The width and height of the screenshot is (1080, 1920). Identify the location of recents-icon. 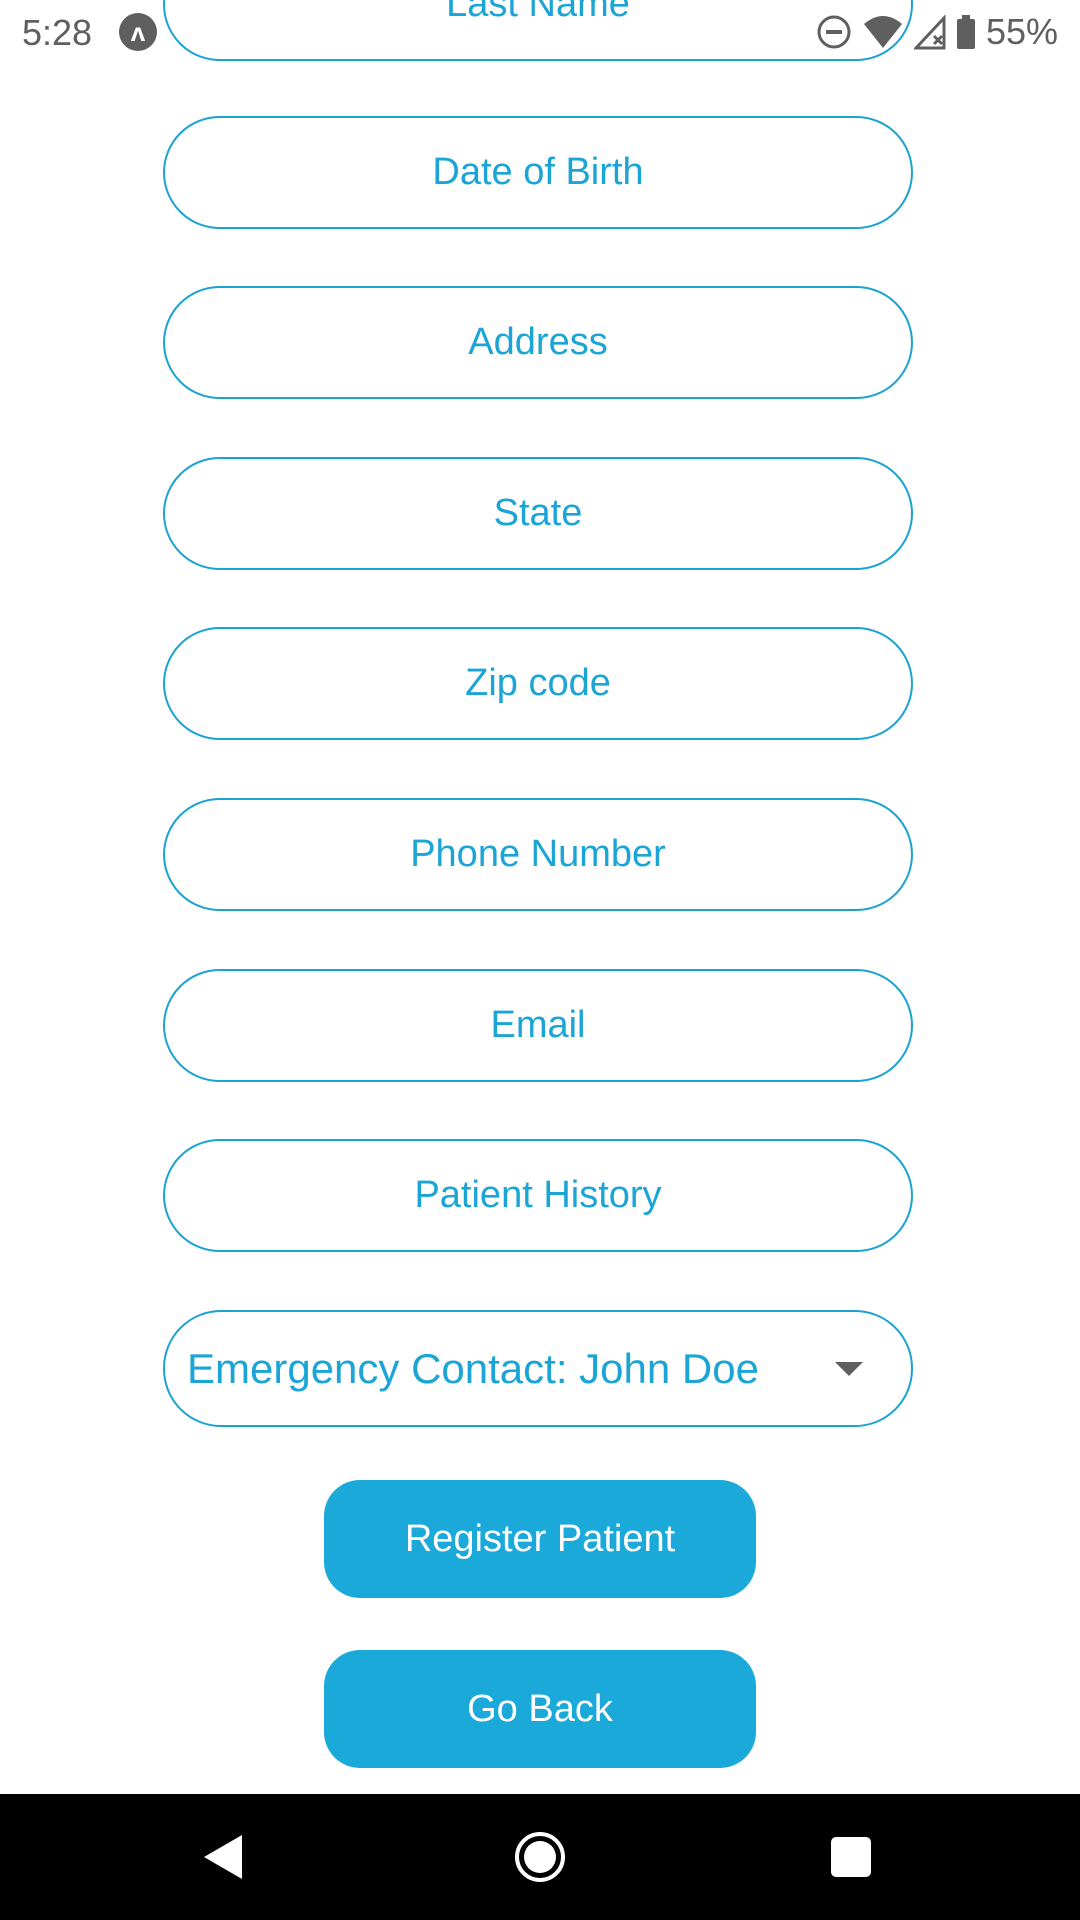
(851, 1857).